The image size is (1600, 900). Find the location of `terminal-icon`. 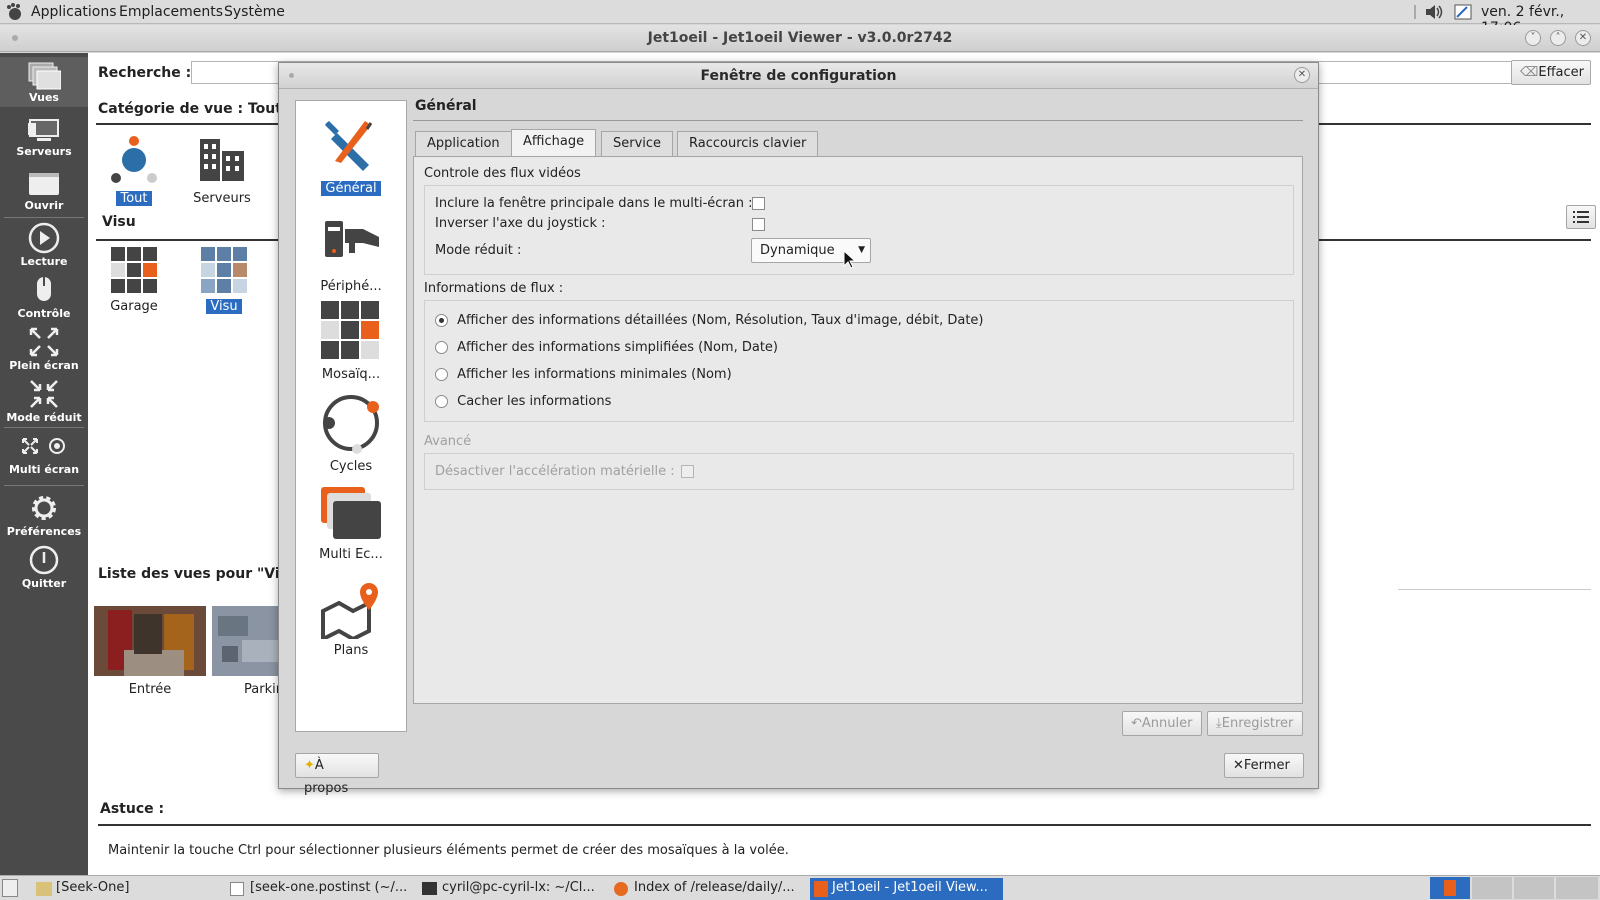

terminal-icon is located at coordinates (429, 888).